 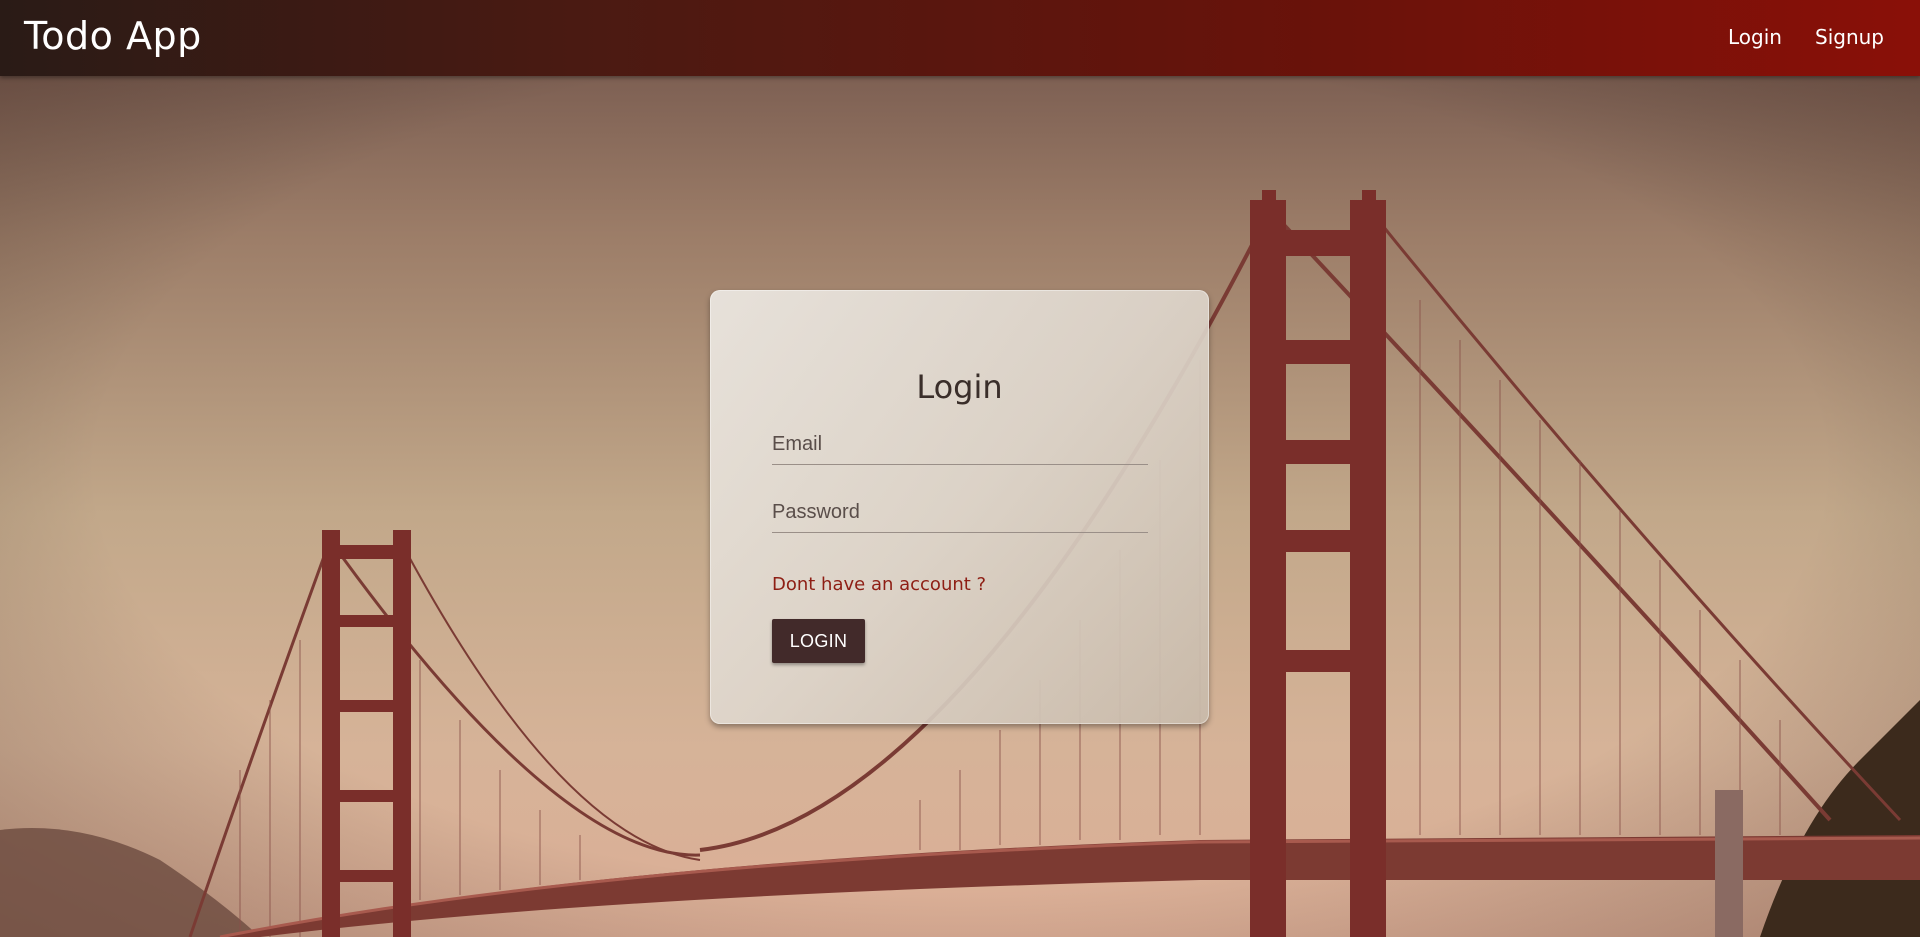 I want to click on email-field, so click(x=960, y=444).